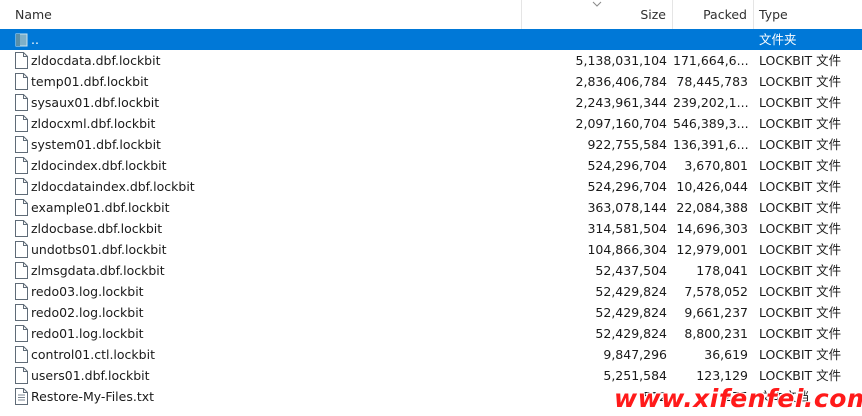 This screenshot has height=416, width=862. I want to click on file-size: 2,243,961,344, so click(621, 102).